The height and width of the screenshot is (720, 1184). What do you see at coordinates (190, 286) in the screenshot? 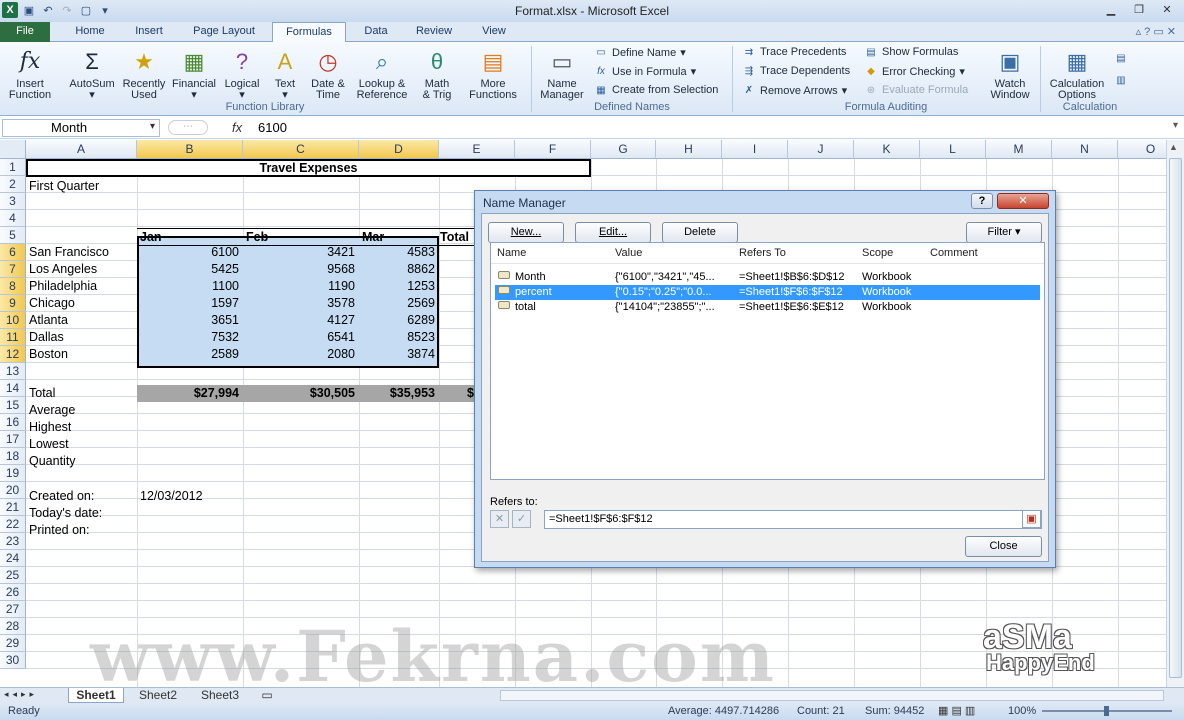
I see `value-cell-jan: 1100` at bounding box center [190, 286].